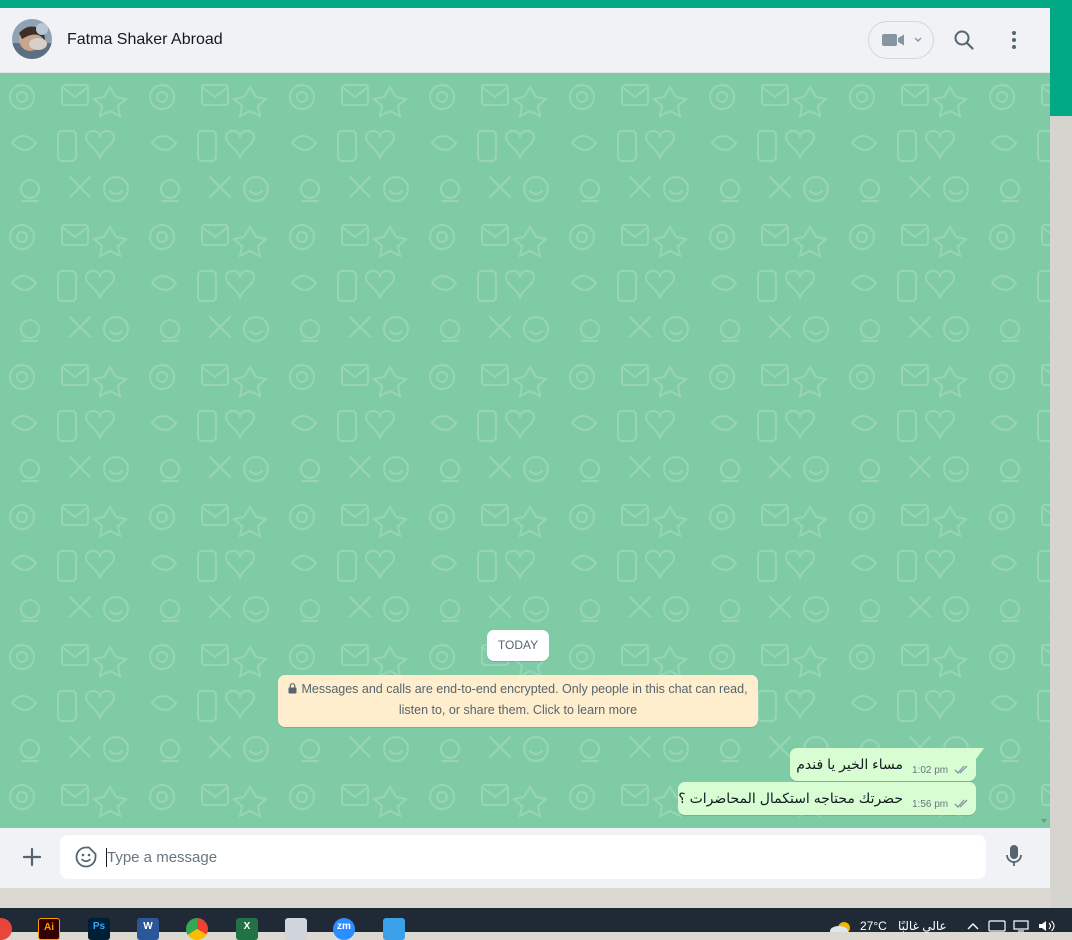 This screenshot has width=1072, height=940. I want to click on illustrator-taskbar-icon: Ai, so click(49, 929).